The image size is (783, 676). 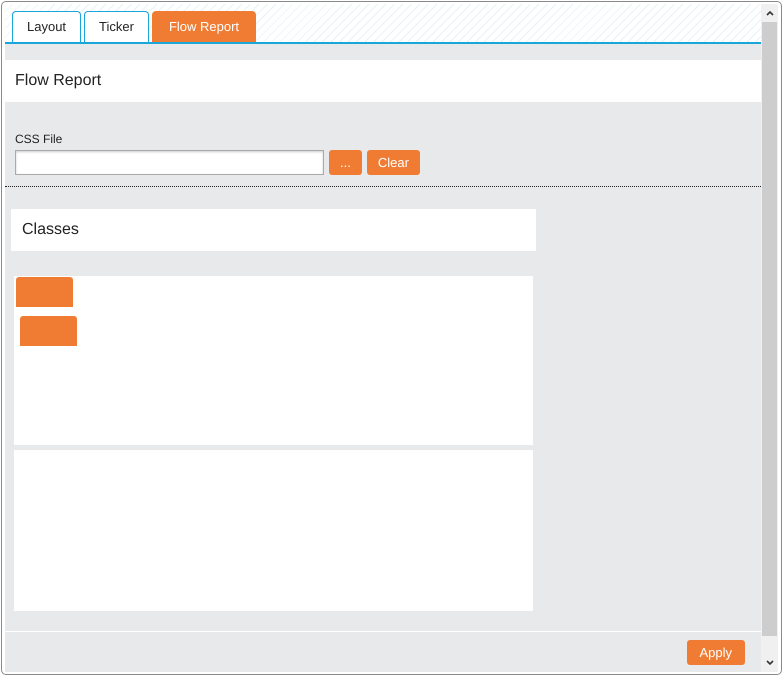 What do you see at coordinates (116, 26) in the screenshot?
I see `tab: Ticker` at bounding box center [116, 26].